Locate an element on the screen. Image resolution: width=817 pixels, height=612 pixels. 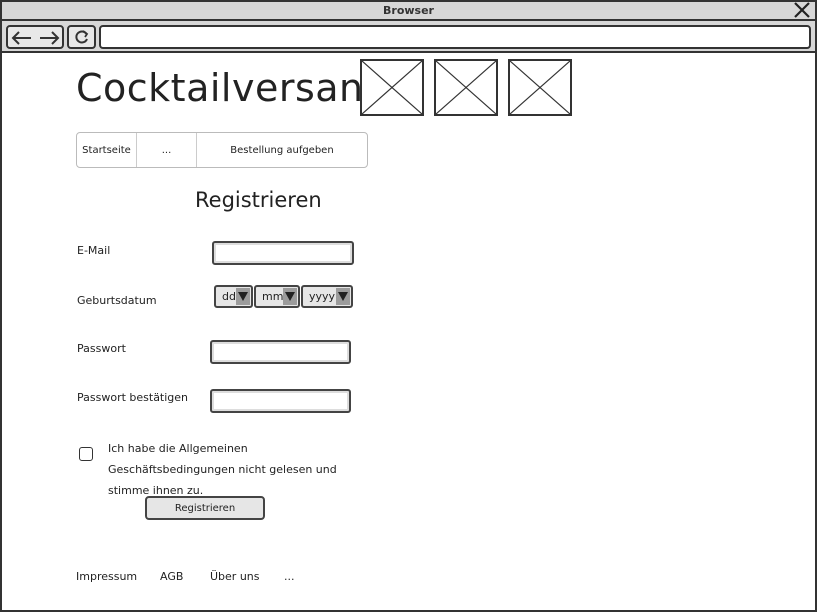
birthdate-month-value: mm is located at coordinates (273, 296).